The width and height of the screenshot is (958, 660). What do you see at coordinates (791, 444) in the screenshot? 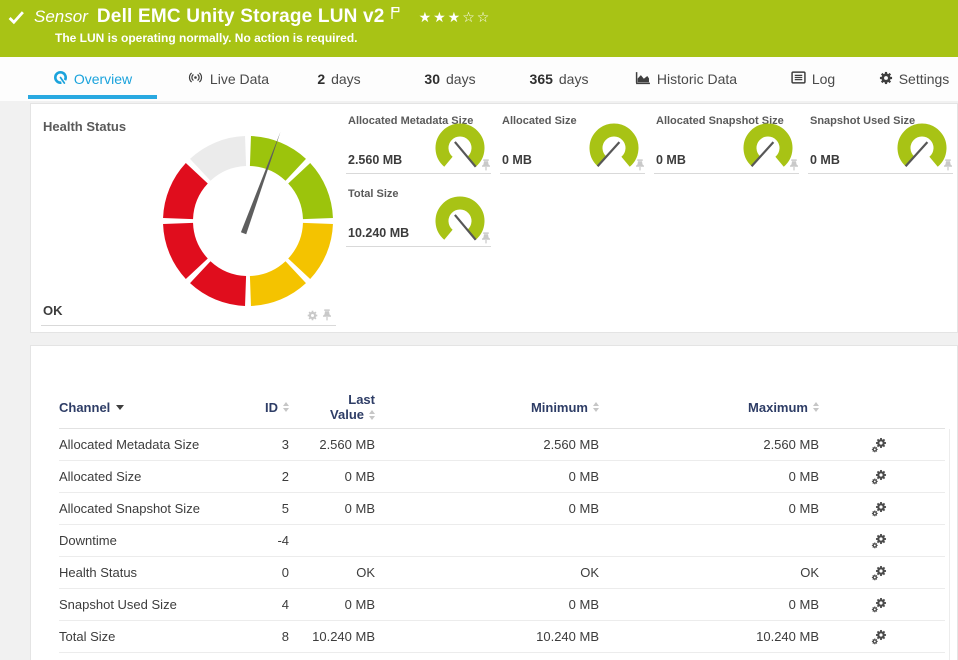
I see `channel-maximum: 2.560 MB` at bounding box center [791, 444].